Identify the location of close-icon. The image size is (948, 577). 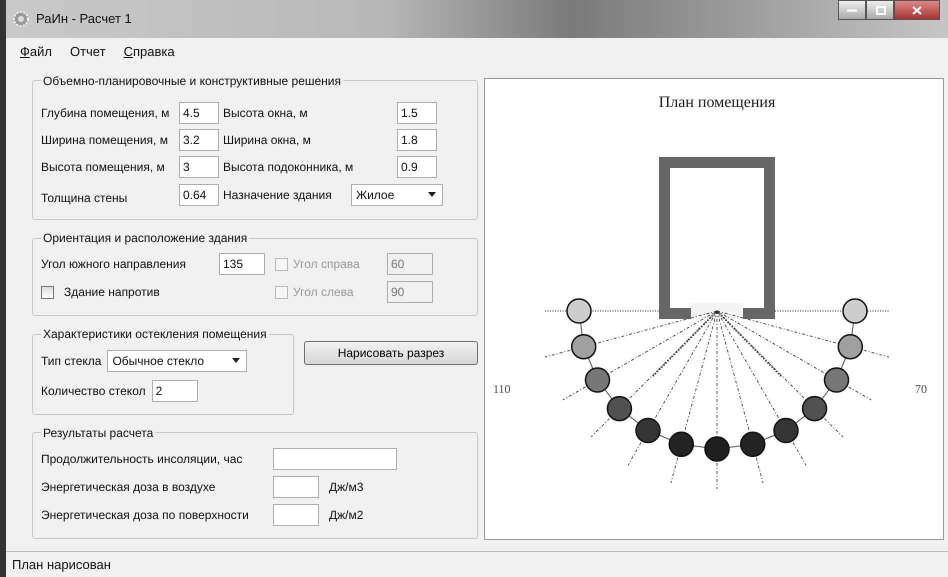
(917, 10).